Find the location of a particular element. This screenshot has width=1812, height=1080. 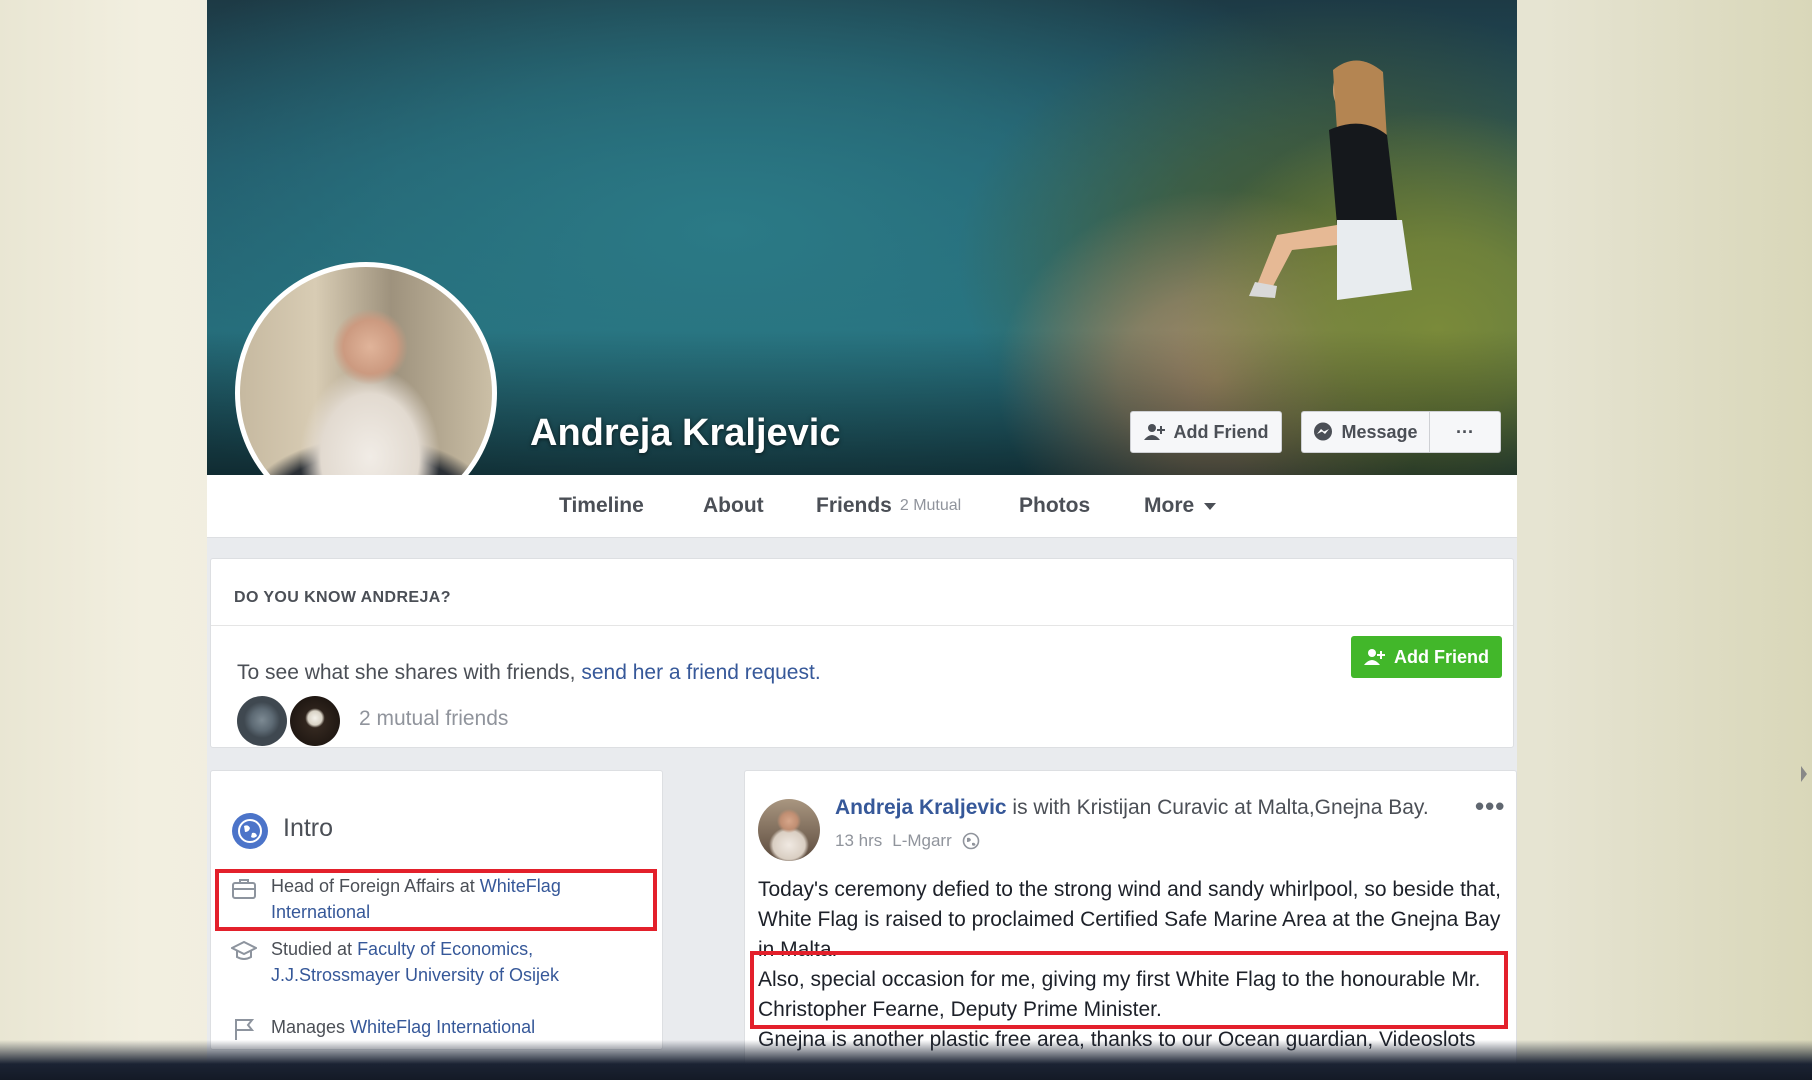

divider is located at coordinates (862, 625).